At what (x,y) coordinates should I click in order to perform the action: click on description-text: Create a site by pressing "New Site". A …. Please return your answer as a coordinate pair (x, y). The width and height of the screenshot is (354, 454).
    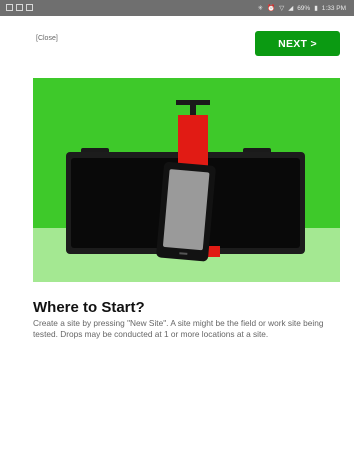
    Looking at the image, I should click on (178, 328).